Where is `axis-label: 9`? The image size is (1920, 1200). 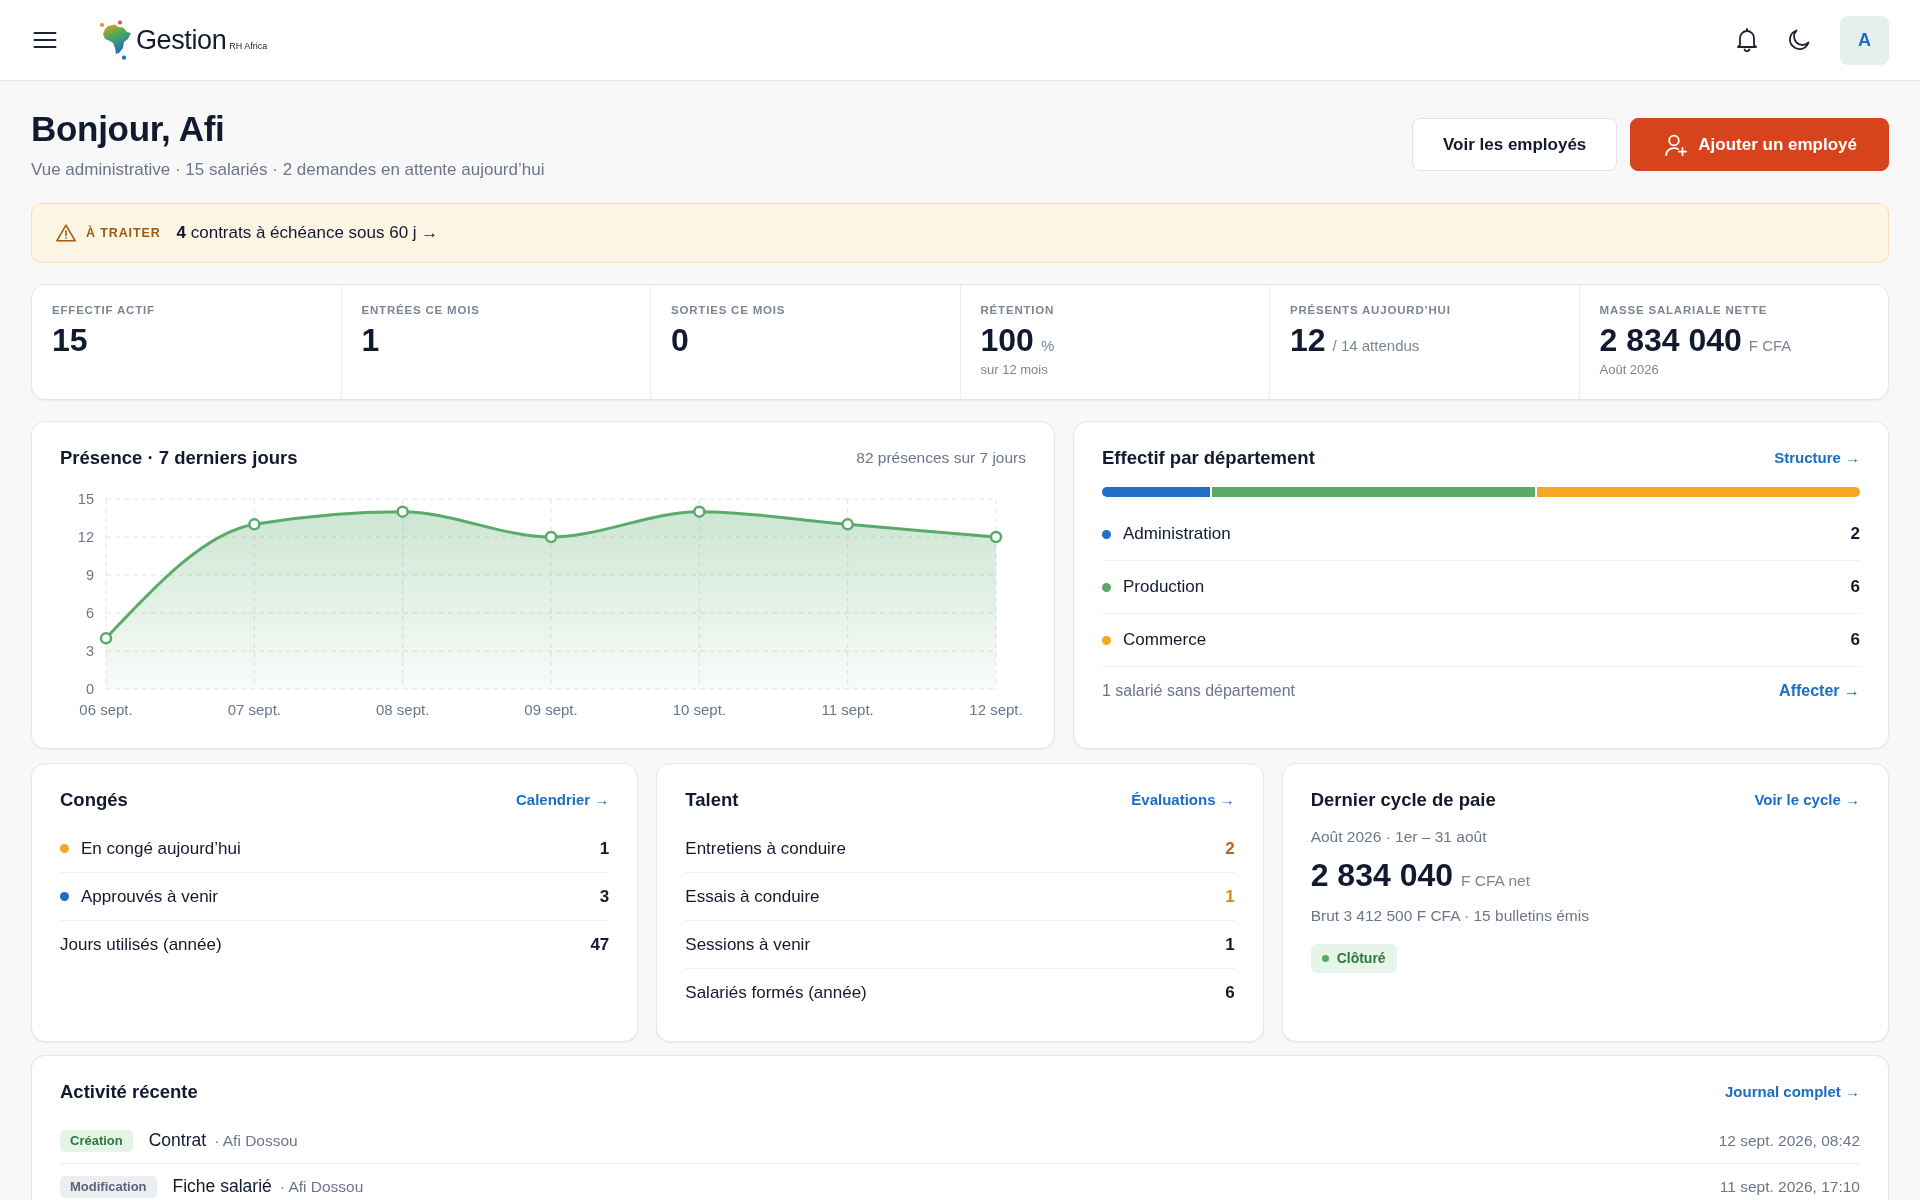
axis-label: 9 is located at coordinates (89, 575).